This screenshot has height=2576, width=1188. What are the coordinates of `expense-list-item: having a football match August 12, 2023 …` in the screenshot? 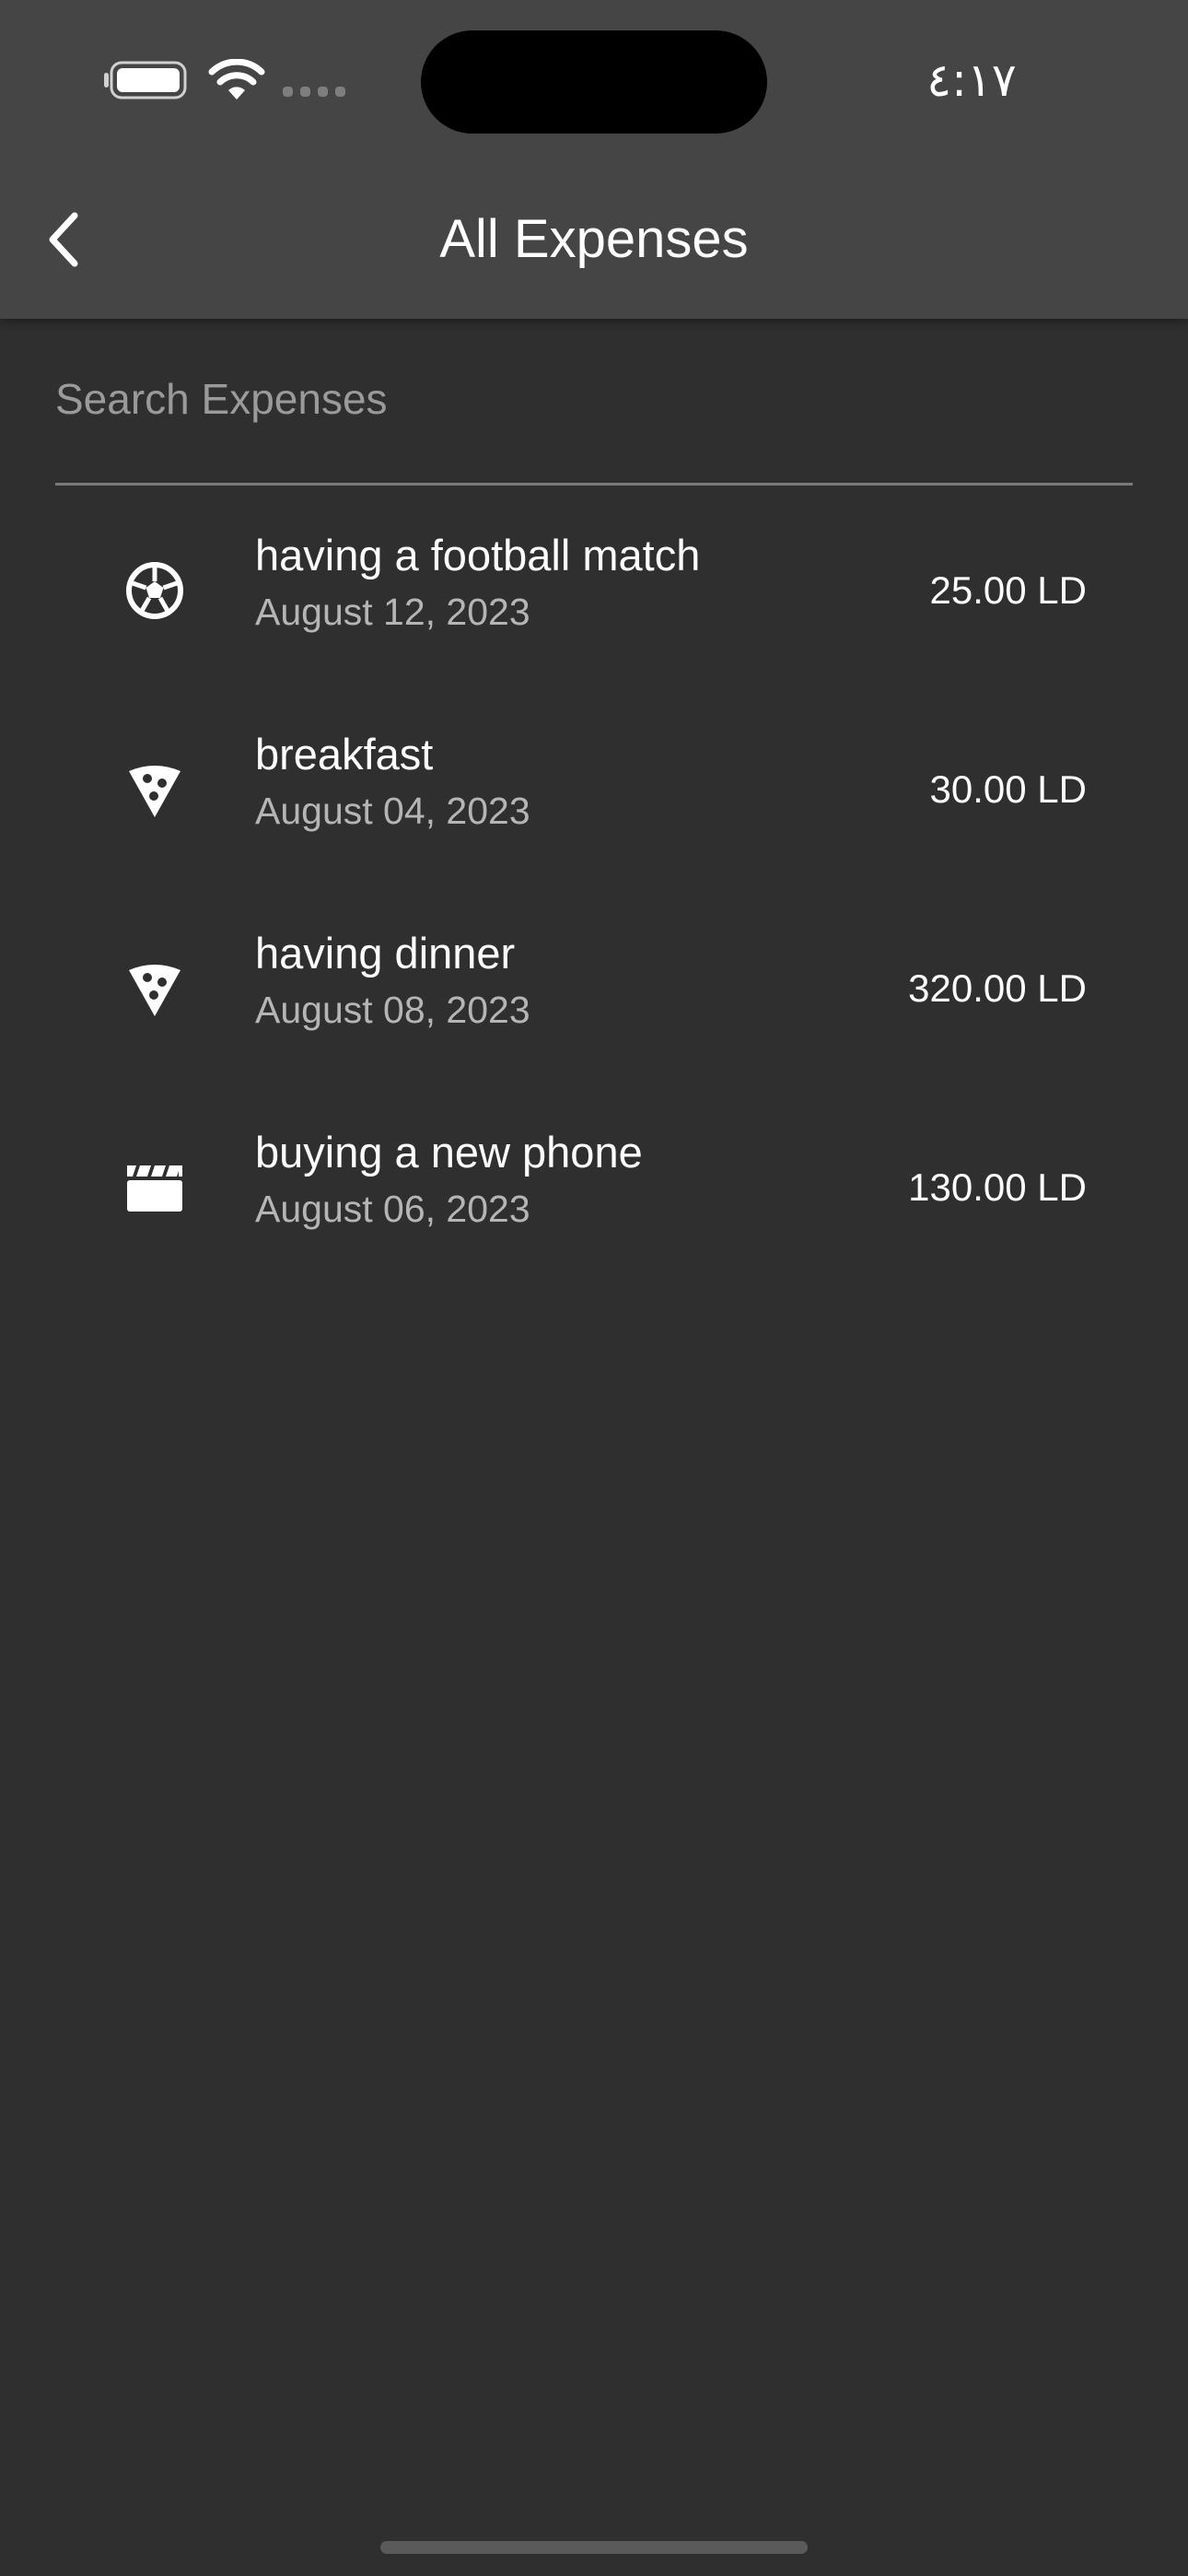 It's located at (594, 592).